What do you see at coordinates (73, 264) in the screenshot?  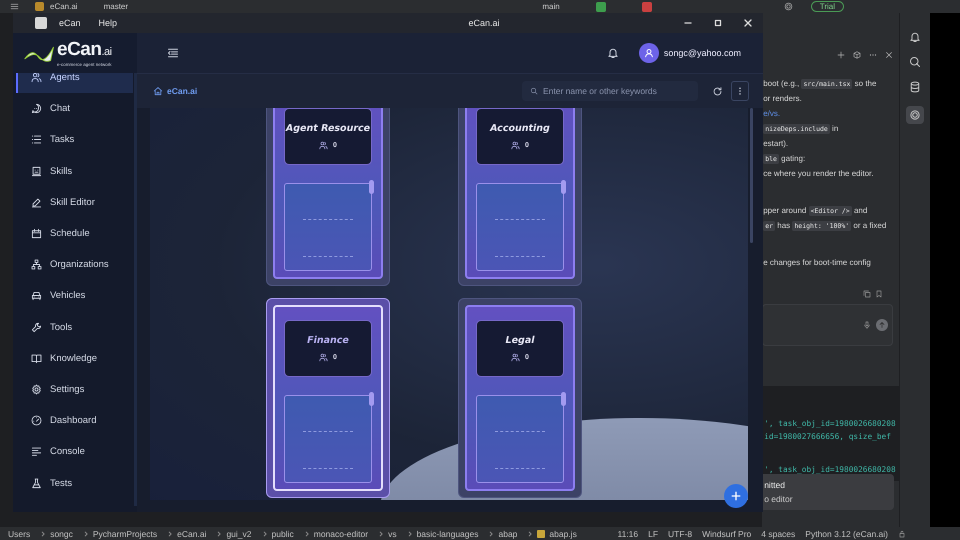 I see `sidebar-item: Organizations` at bounding box center [73, 264].